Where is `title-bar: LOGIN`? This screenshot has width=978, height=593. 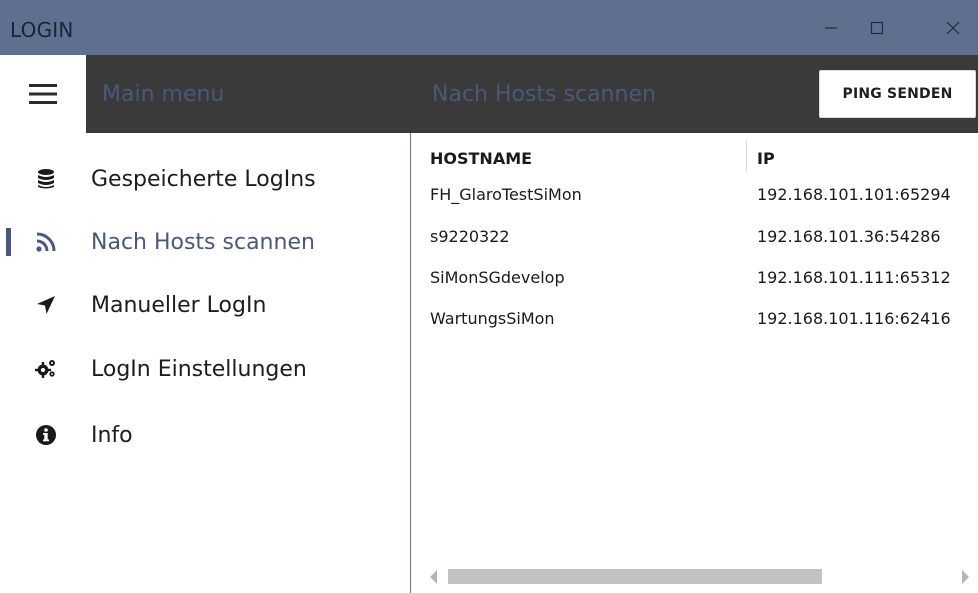 title-bar: LOGIN is located at coordinates (489, 27).